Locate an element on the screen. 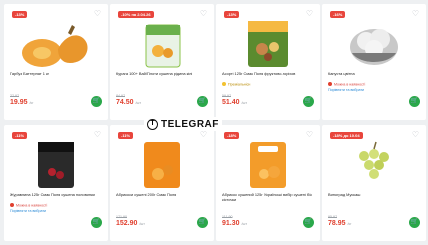 This screenshot has height=245, width=428. telegraf-logo-icon: T is located at coordinates (152, 124).